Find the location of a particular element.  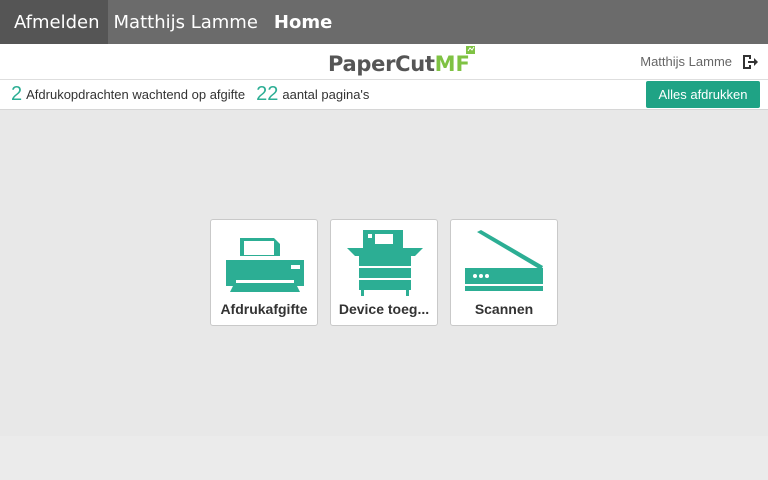

papercut-logo: PaperCut MF is located at coordinates (401, 61).